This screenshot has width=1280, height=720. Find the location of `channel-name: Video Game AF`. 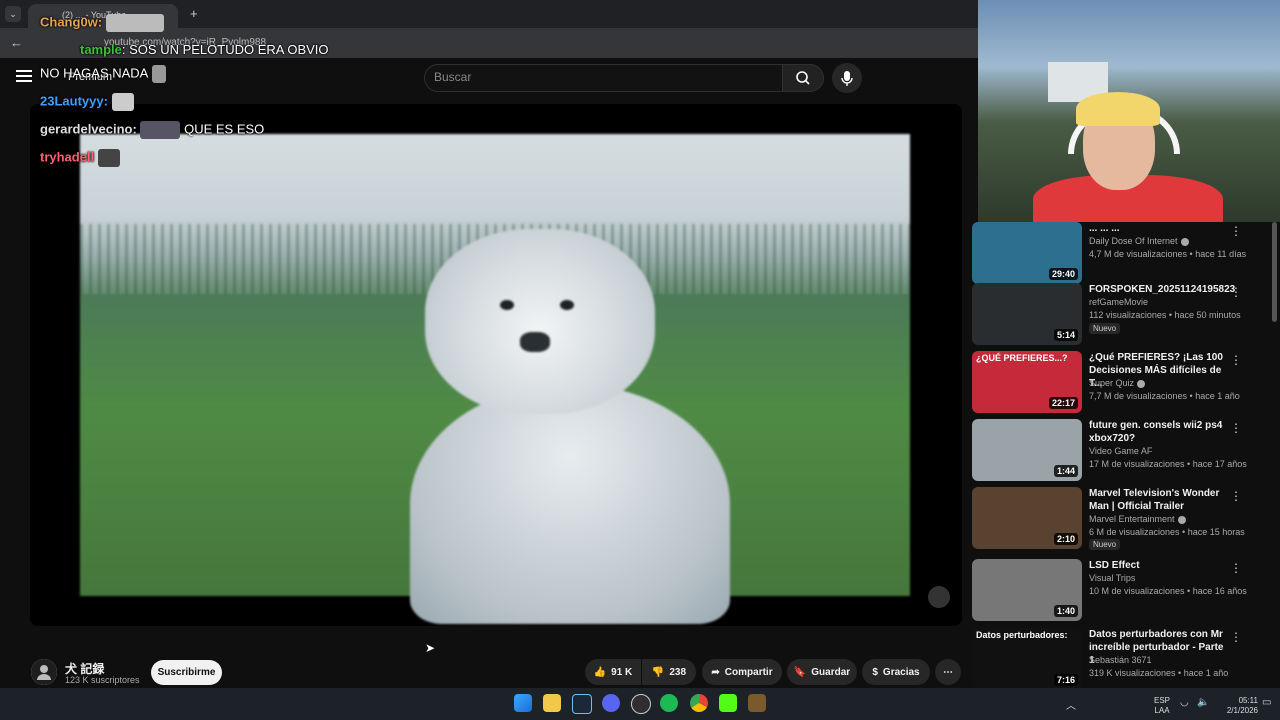

channel-name: Video Game AF is located at coordinates (1120, 451).